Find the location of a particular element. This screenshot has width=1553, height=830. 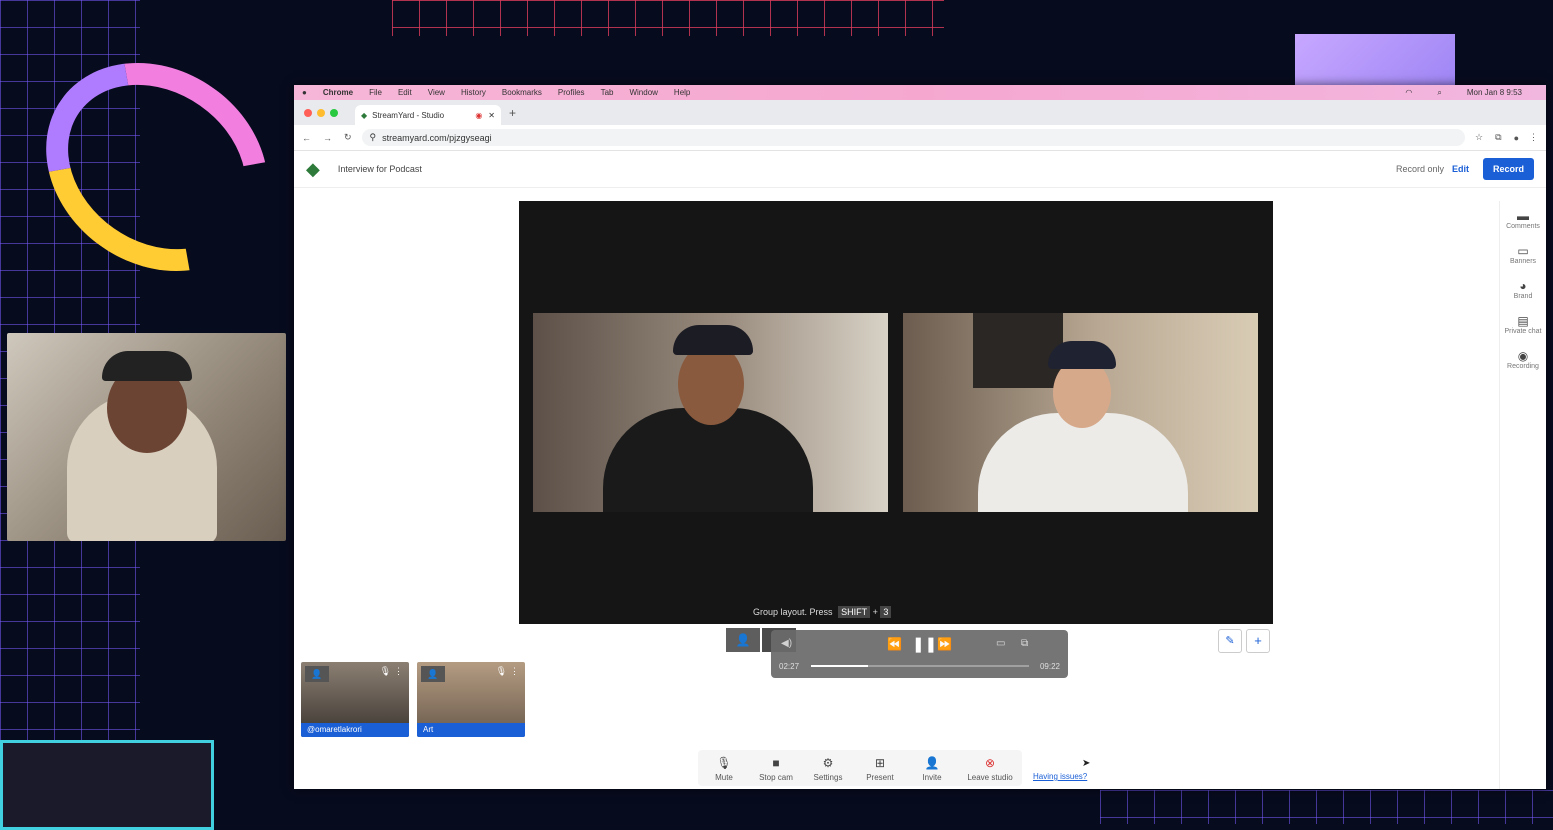

playback-controls: ◀) ⏪ ❚❚ ⏩ ▭ ⧉ 02:27 09:22 is located at coordinates (919, 654).